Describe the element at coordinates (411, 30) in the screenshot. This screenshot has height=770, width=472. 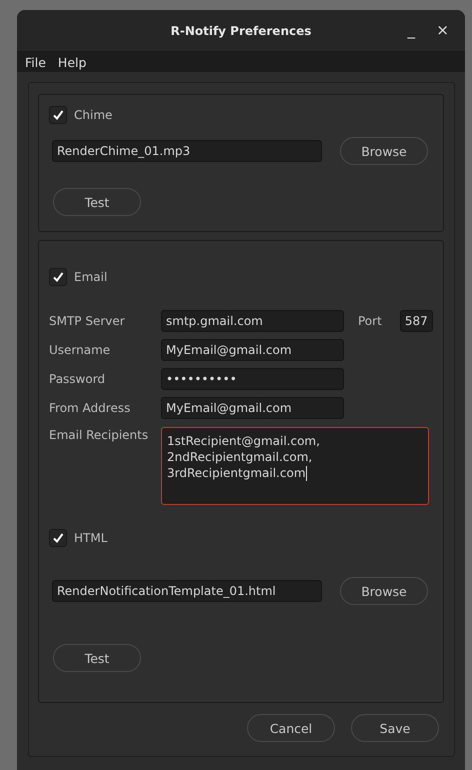
I see `minimize-button: _` at that location.